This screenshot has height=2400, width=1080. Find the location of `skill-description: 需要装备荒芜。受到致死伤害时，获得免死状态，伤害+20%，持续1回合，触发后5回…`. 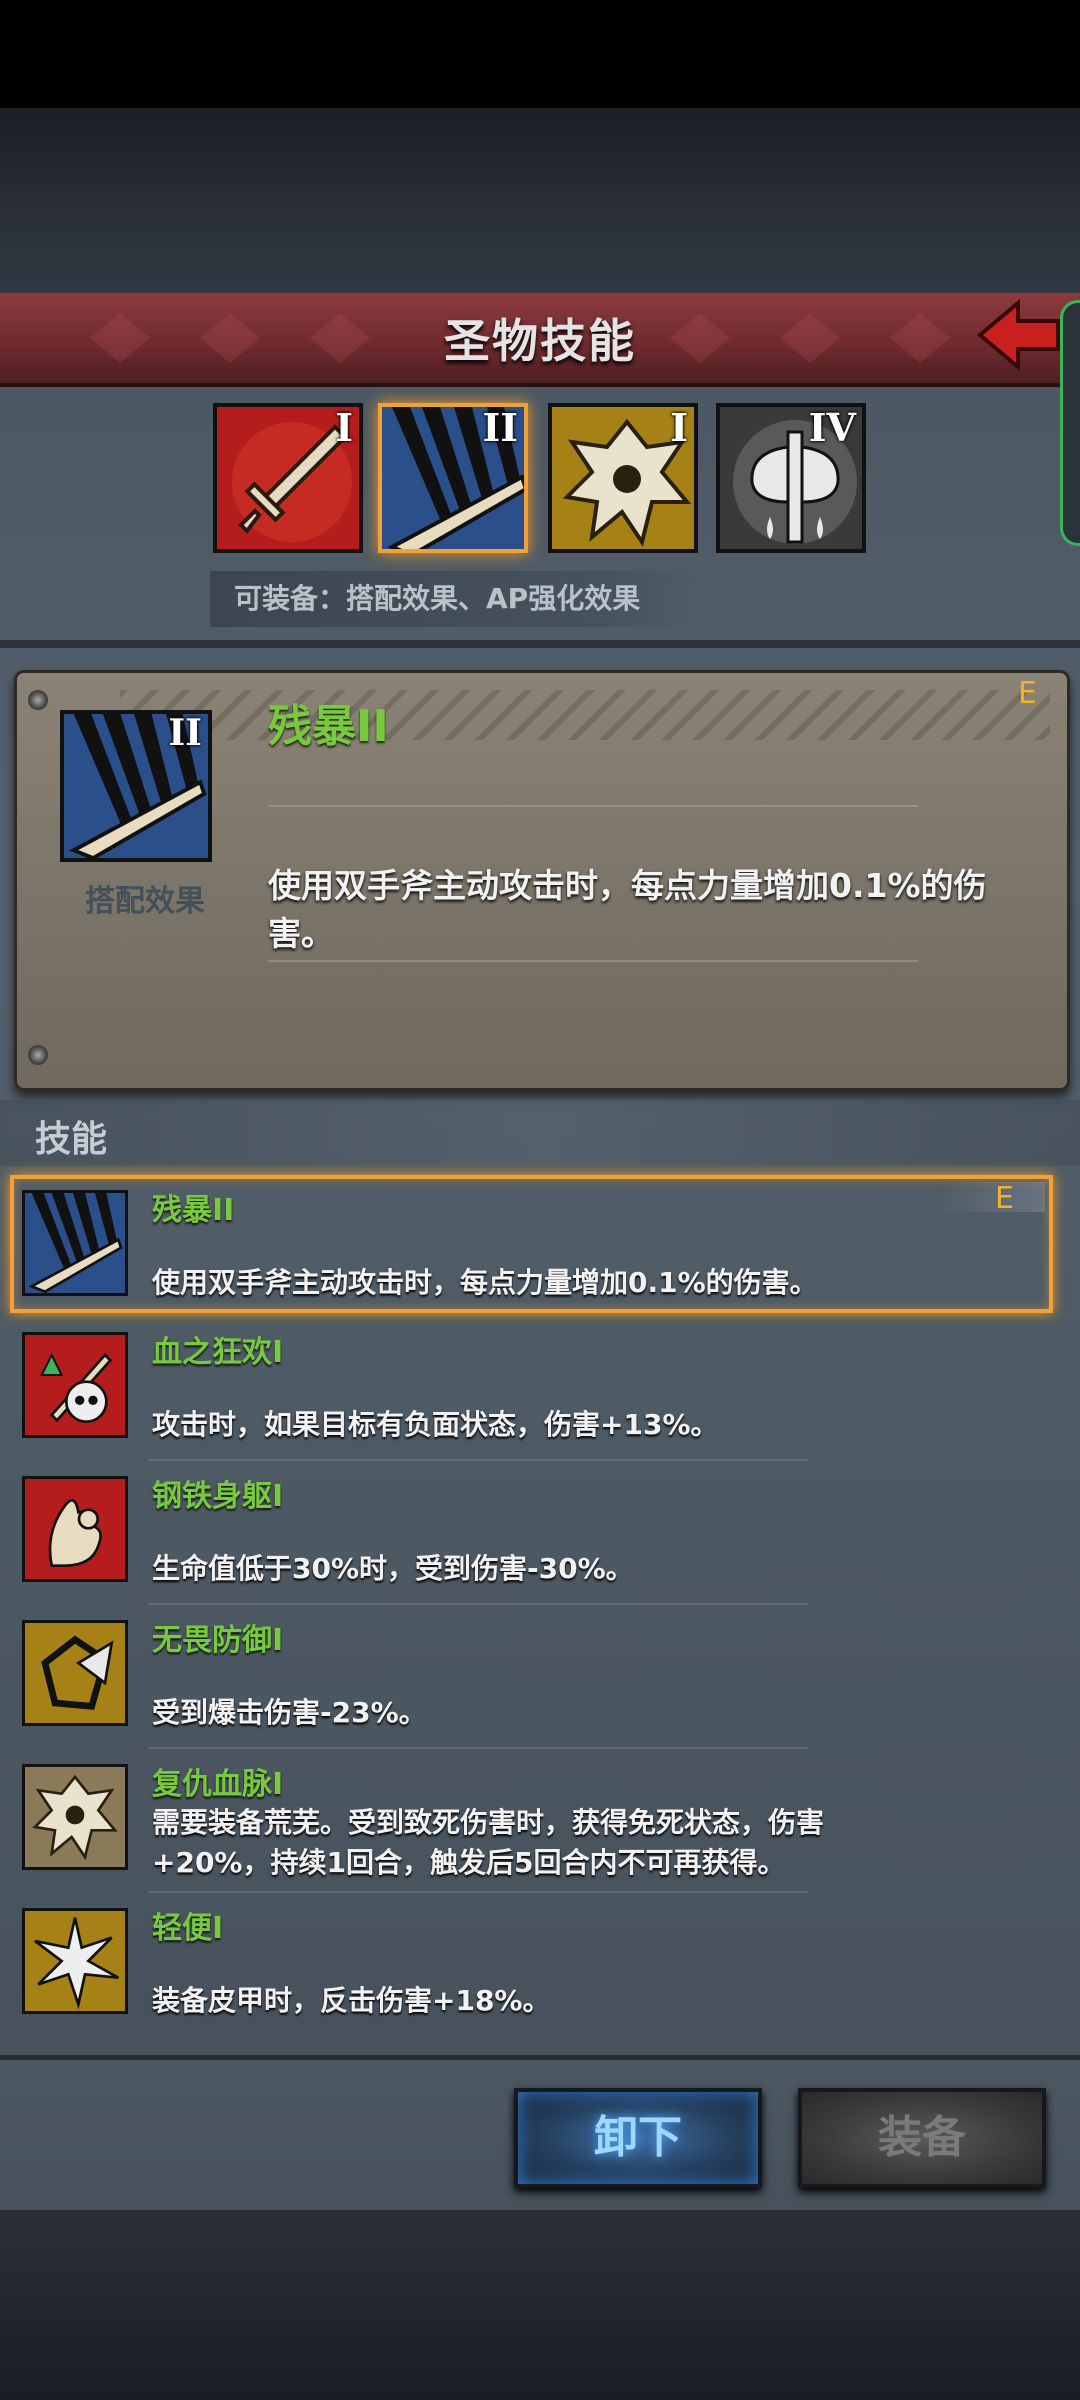

skill-description: 需要装备荒芜。受到致死伤害时，获得免死状态，伤害+20%，持续1回合，触发后5回… is located at coordinates (488, 1842).